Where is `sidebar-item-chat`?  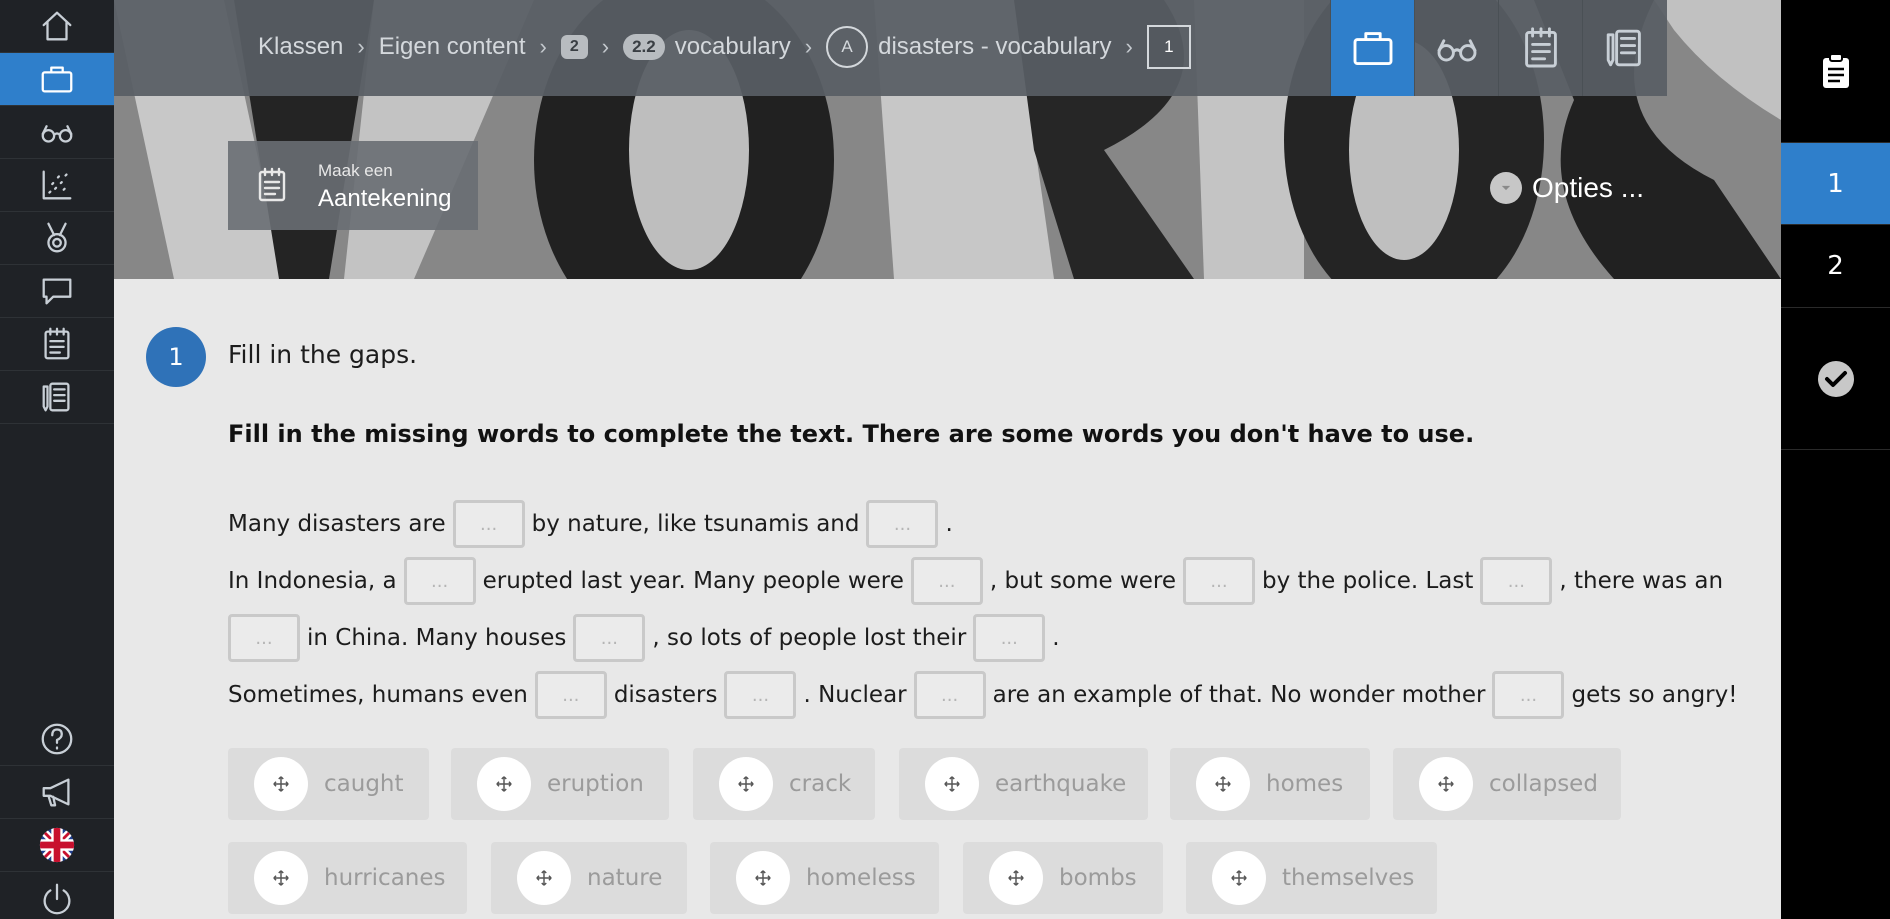
sidebar-item-chat is located at coordinates (57, 291).